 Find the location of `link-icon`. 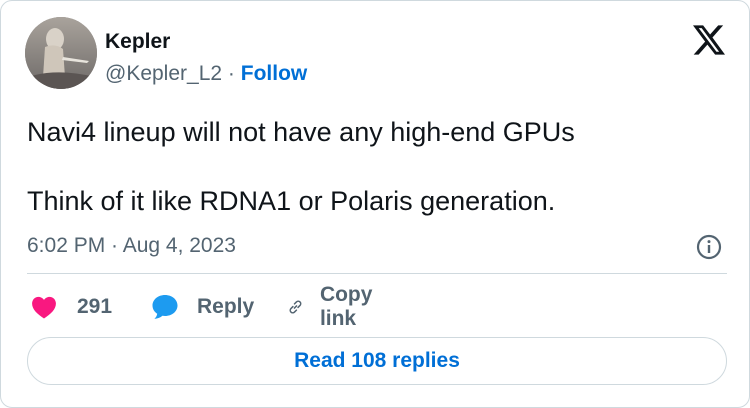

link-icon is located at coordinates (295, 307).